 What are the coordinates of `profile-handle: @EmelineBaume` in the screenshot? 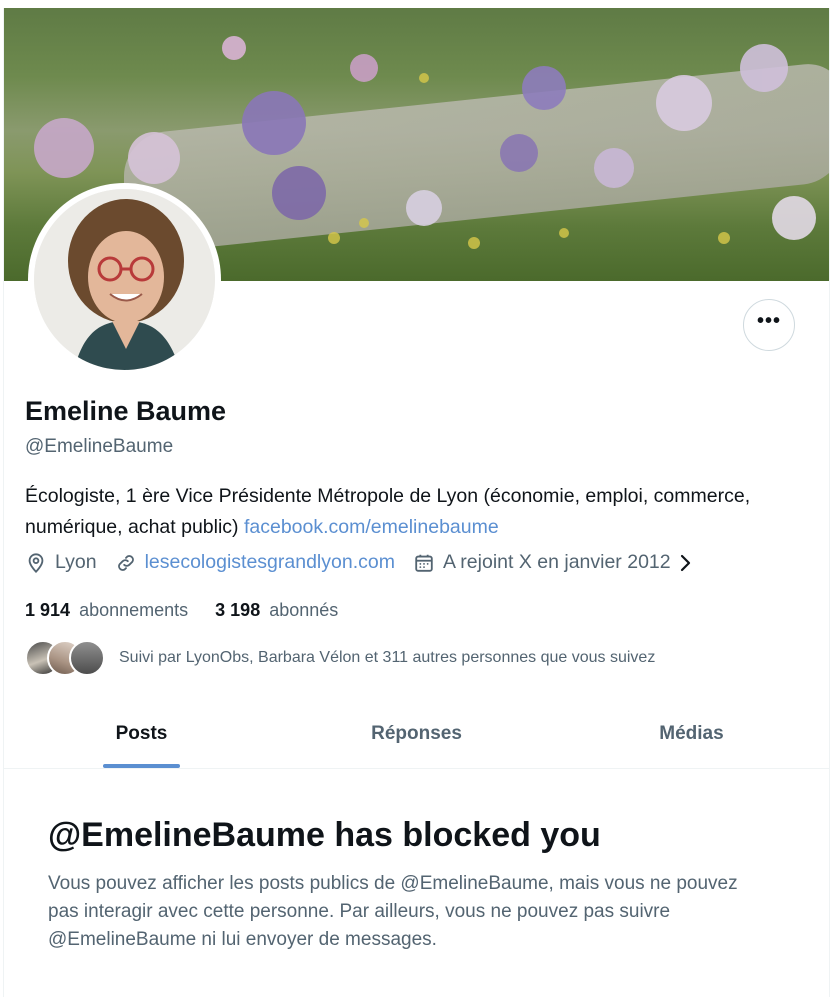 It's located at (99, 446).